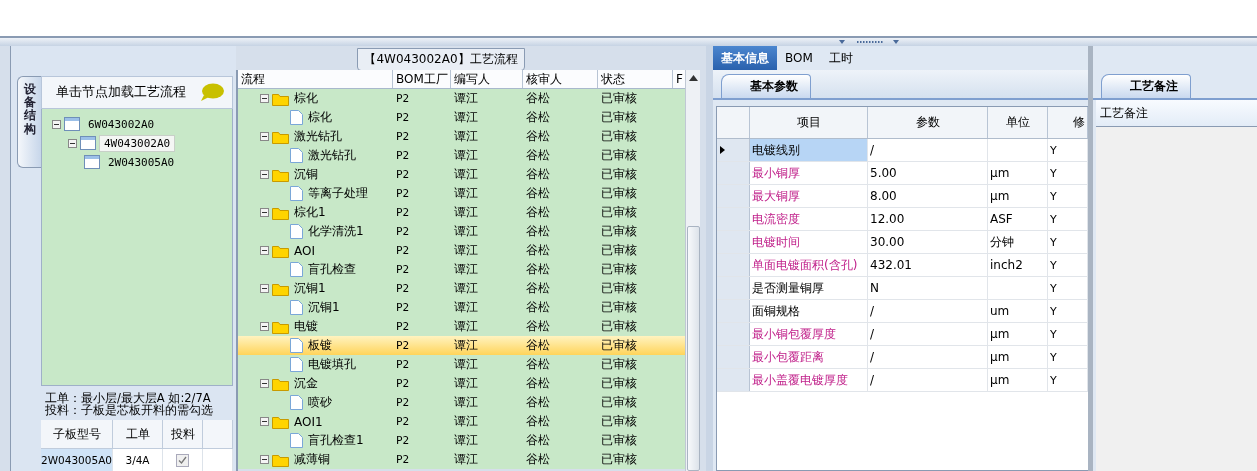  Describe the element at coordinates (776, 150) in the screenshot. I see `parameter-name: 电镀线别` at that location.